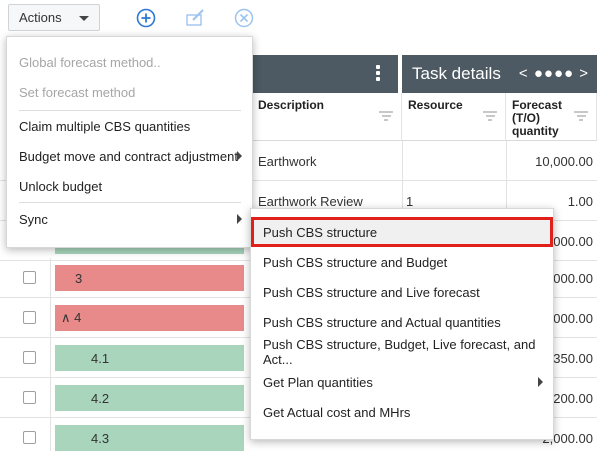 Image resolution: width=597 pixels, height=451 pixels. I want to click on menu-item-get-actual-cost: Get Actual cost and MHrs, so click(402, 412).